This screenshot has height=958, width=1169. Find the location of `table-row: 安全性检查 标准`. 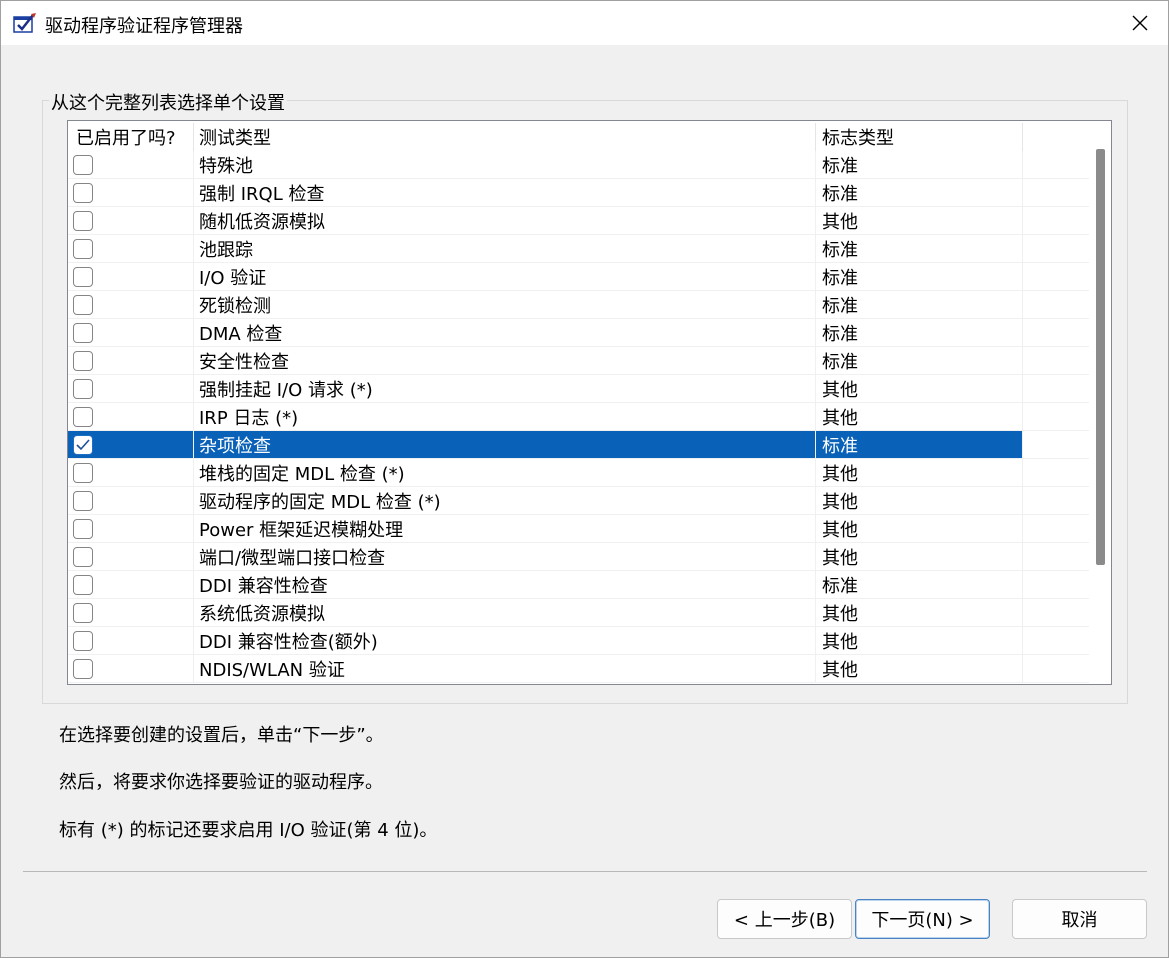

table-row: 安全性检查 标准 is located at coordinates (579, 361).